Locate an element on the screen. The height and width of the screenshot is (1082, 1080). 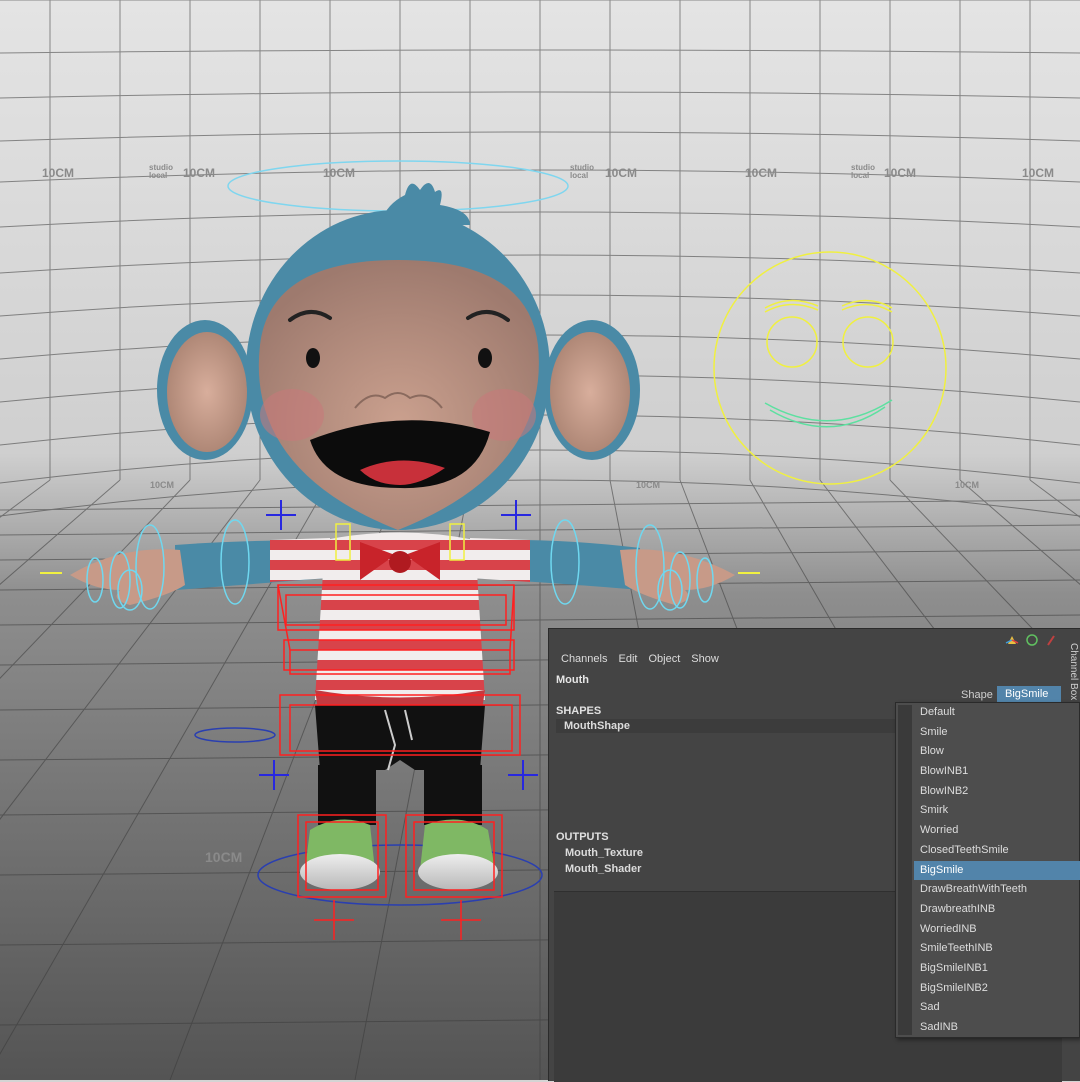
monkey-ear-left is located at coordinates (205, 390).